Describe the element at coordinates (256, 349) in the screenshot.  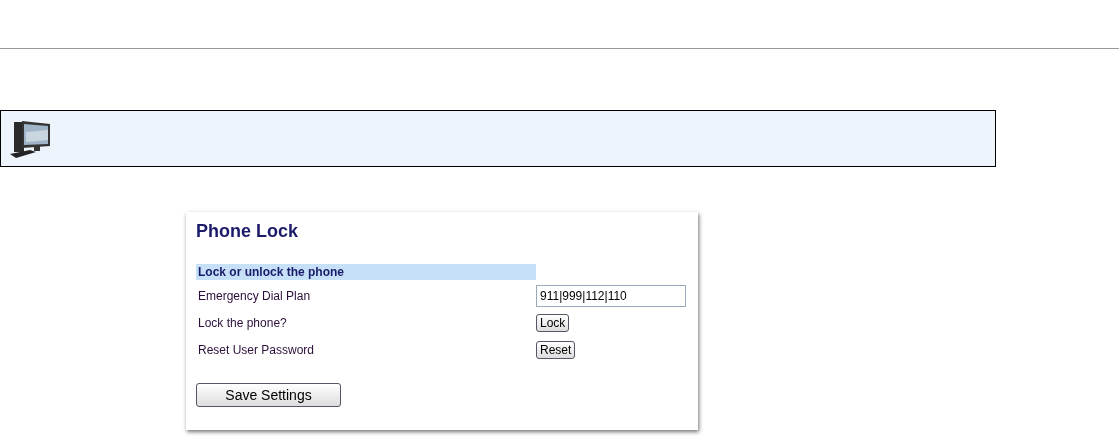
I see `field-label: Reset User Password` at that location.